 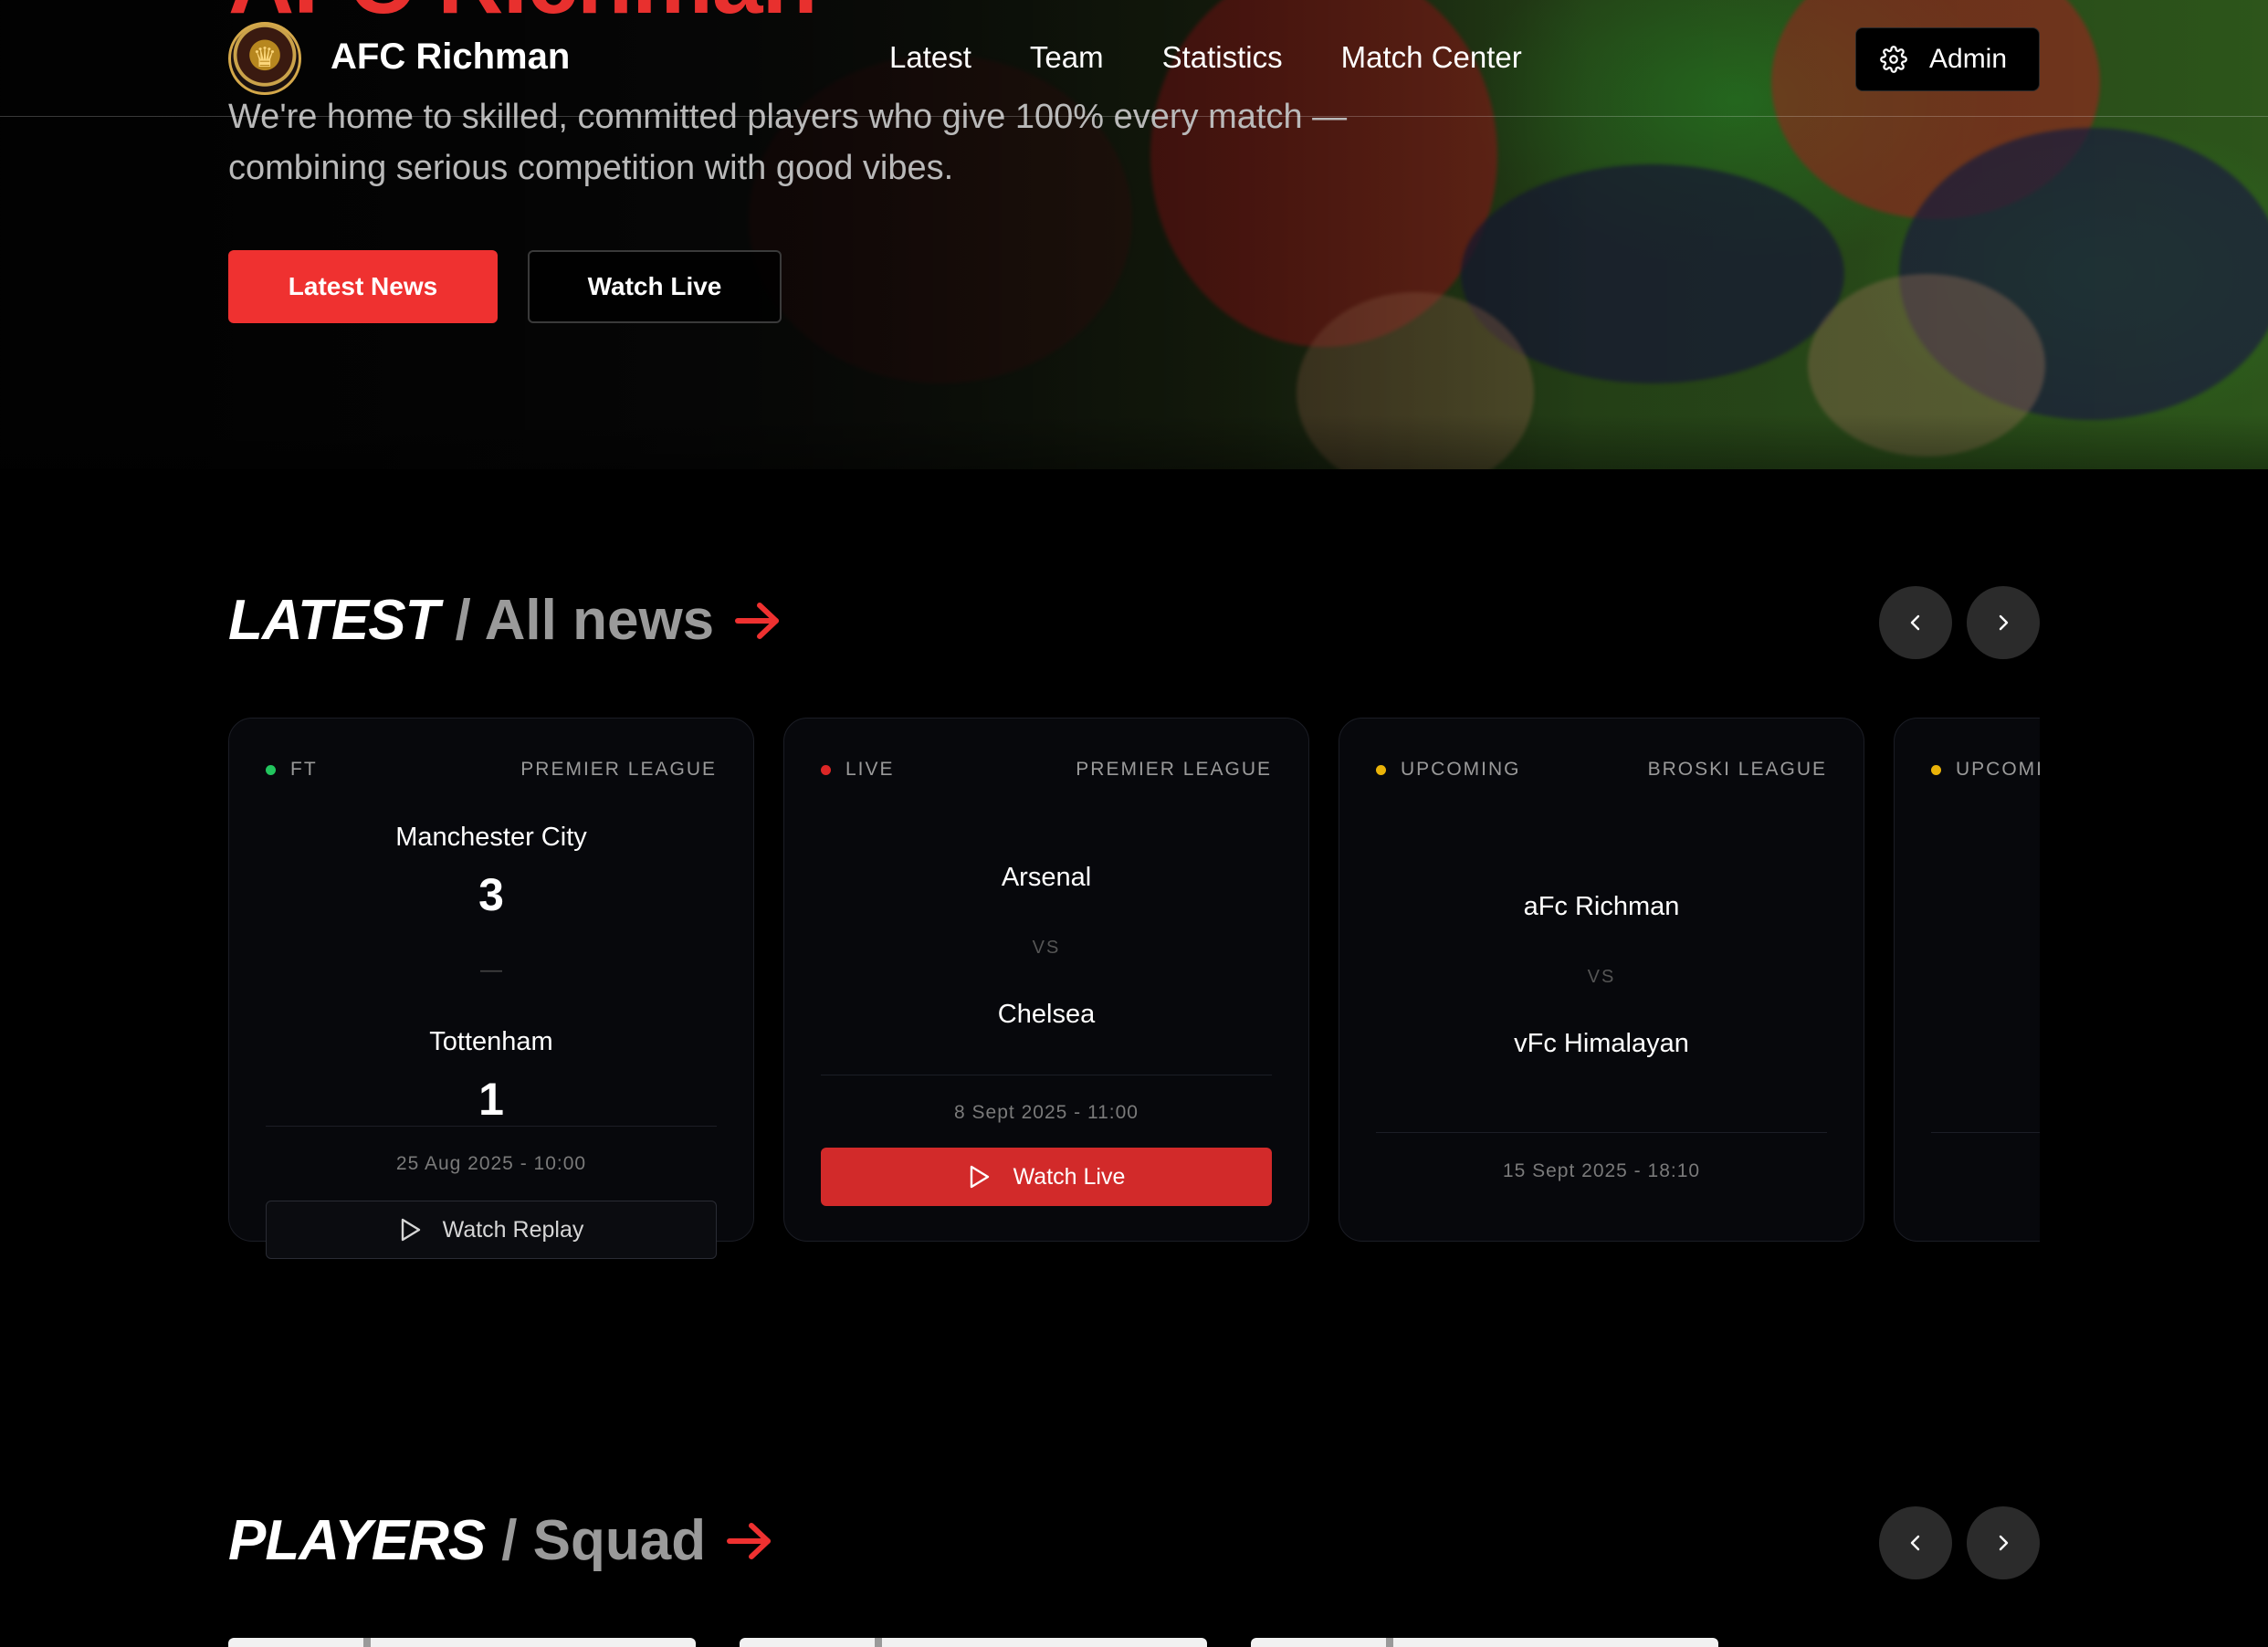 I want to click on match-status: LIVE, so click(x=858, y=770).